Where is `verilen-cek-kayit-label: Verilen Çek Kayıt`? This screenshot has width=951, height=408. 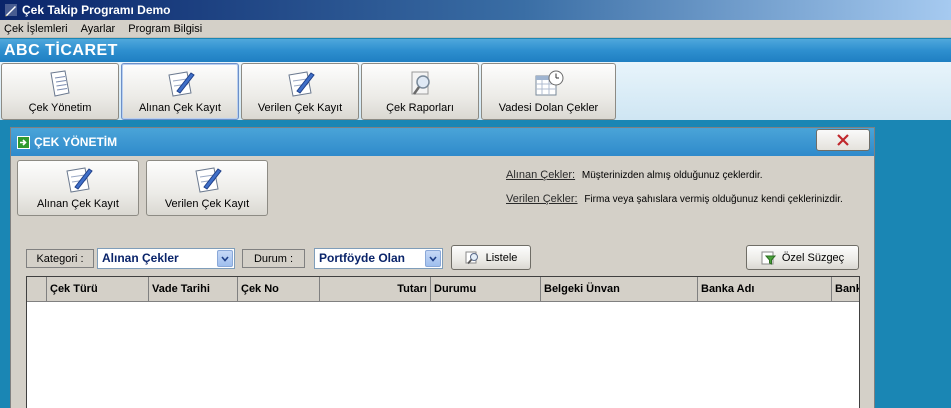 verilen-cek-kayit-label: Verilen Çek Kayıt is located at coordinates (300, 108).